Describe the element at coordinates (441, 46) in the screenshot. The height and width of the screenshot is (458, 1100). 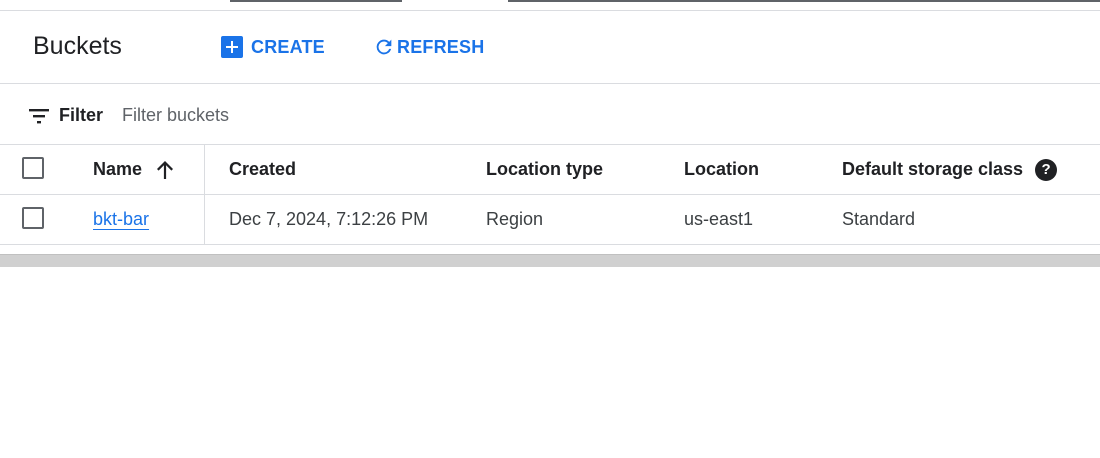
I see `refresh-button-label: REFRESH` at that location.